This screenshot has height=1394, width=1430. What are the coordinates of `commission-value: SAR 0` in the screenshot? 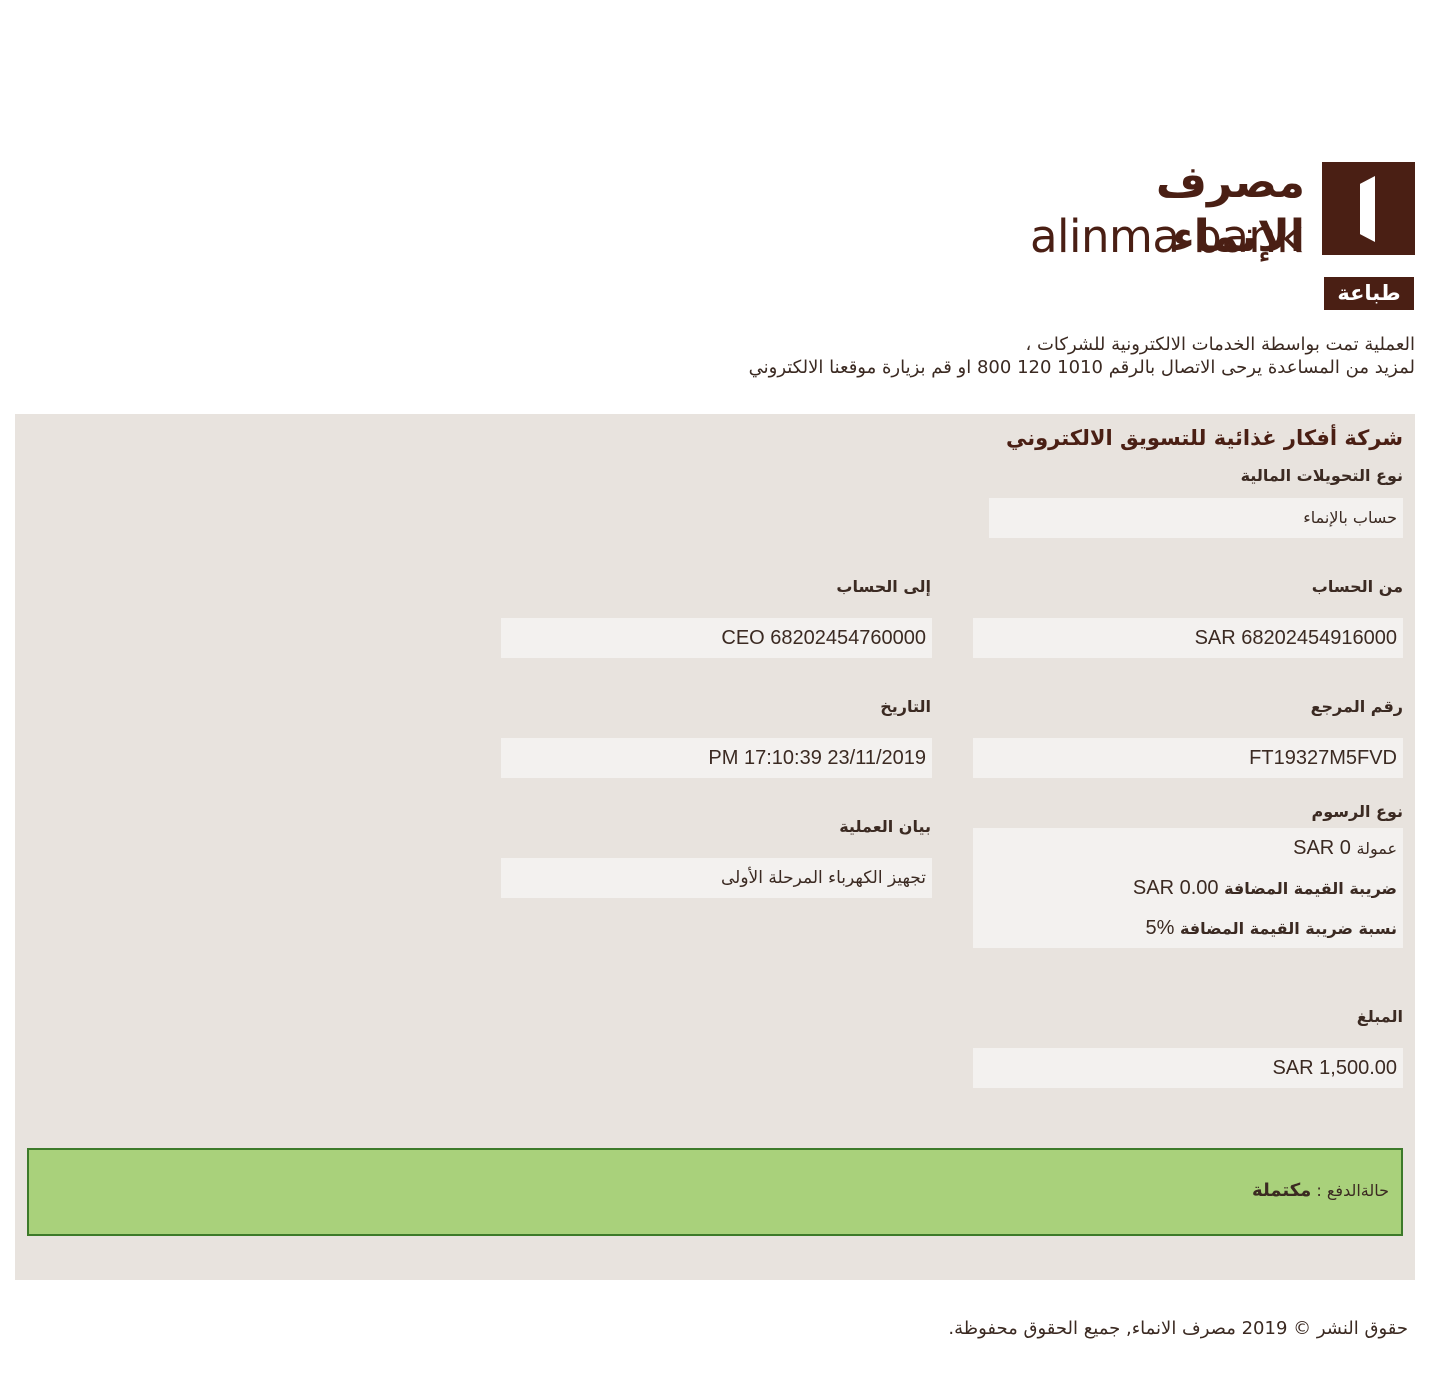 It's located at (1322, 848).